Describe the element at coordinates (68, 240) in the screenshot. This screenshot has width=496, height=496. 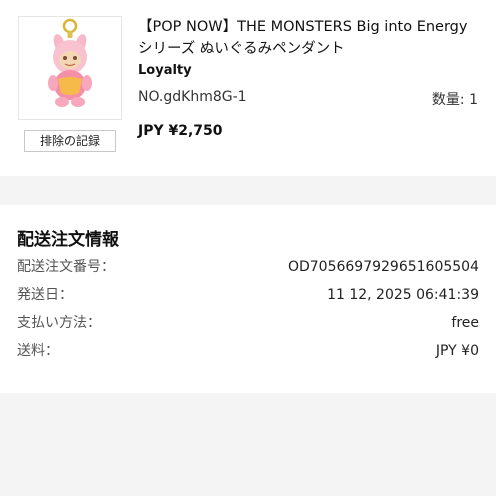
I see `delivery-info-title: 配送注文情報` at that location.